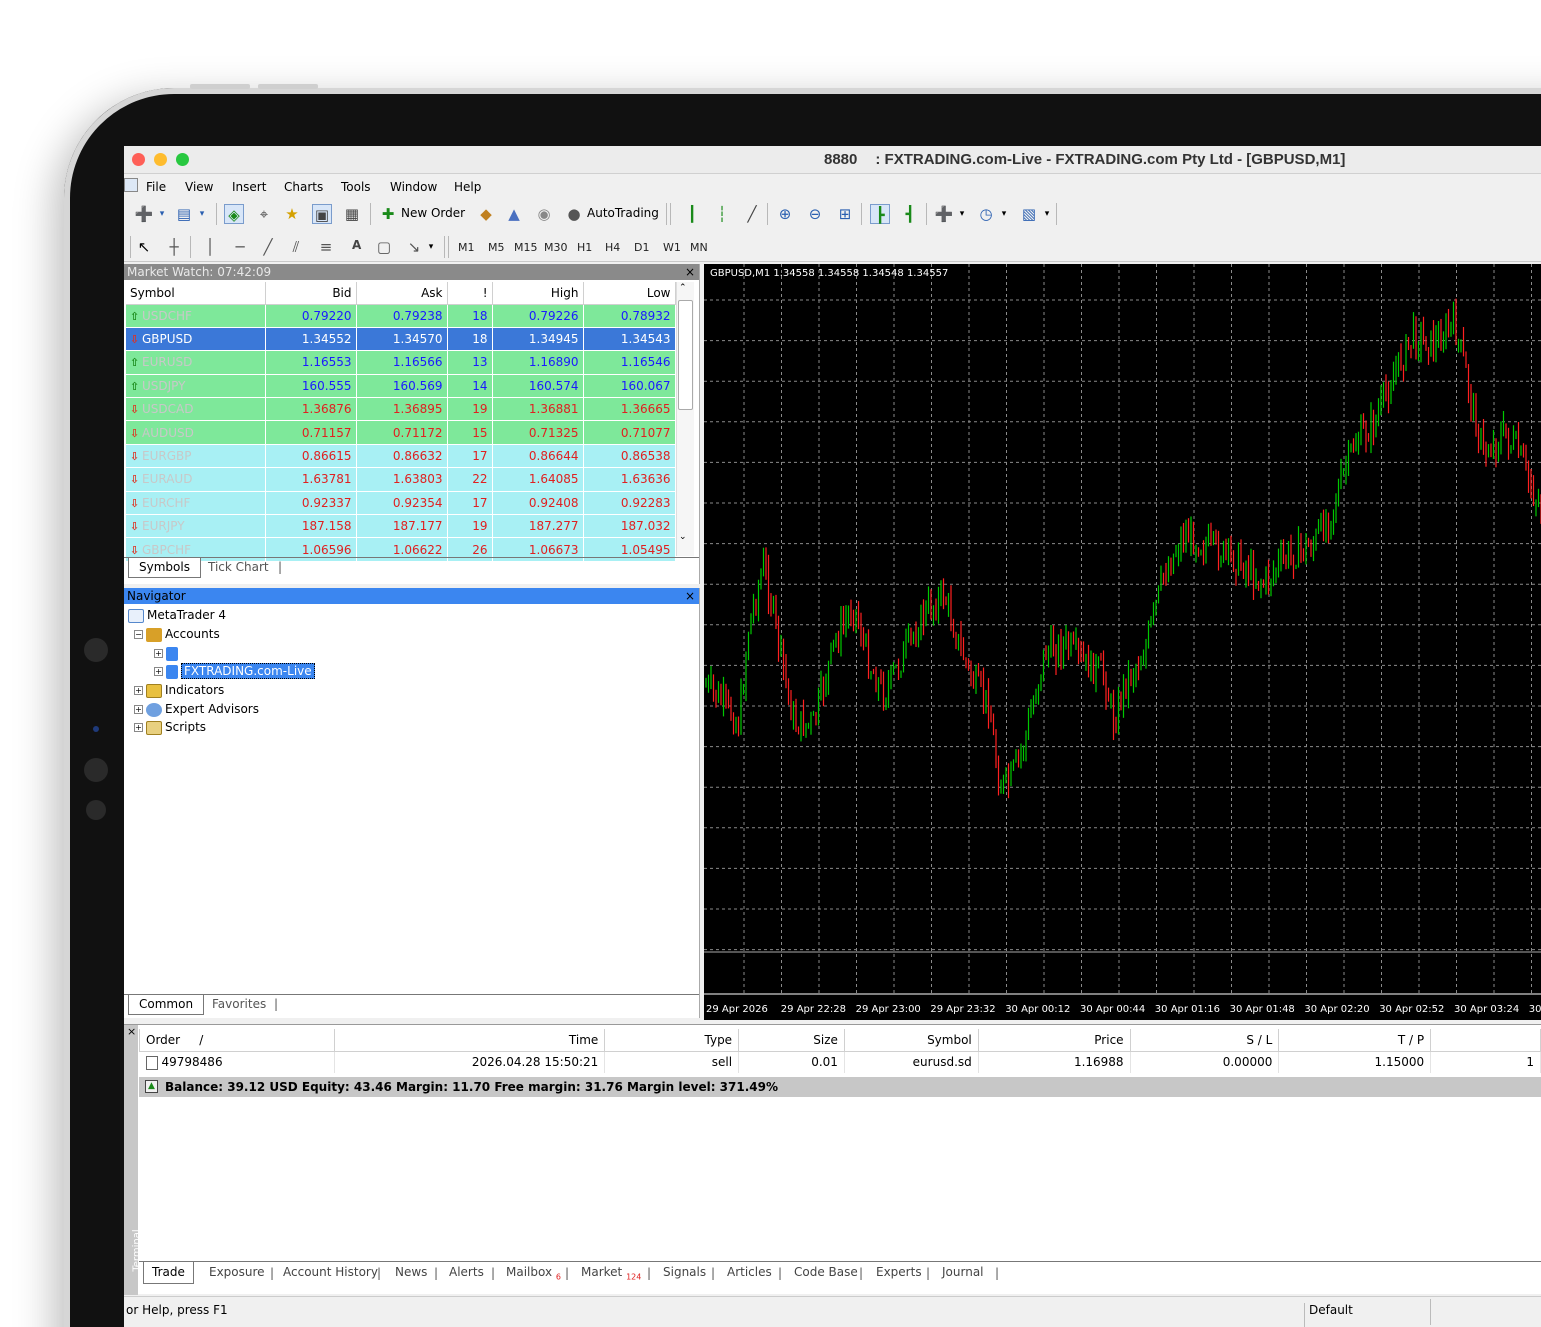 The height and width of the screenshot is (1327, 1541). Describe the element at coordinates (466, 1273) in the screenshot. I see `tab-alerts: Alerts` at that location.